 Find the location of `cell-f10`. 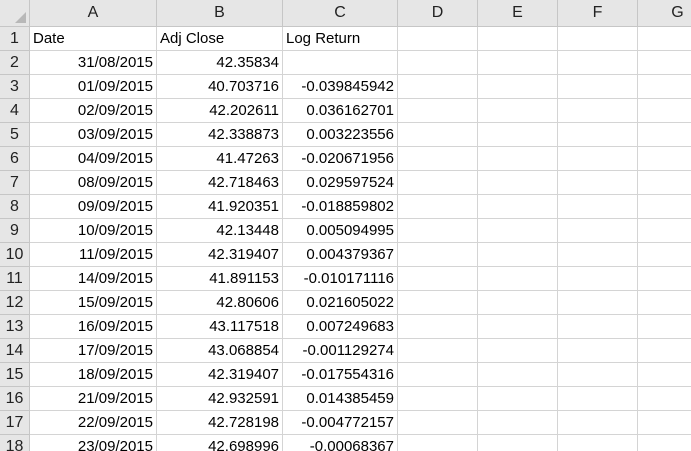

cell-f10 is located at coordinates (598, 255).